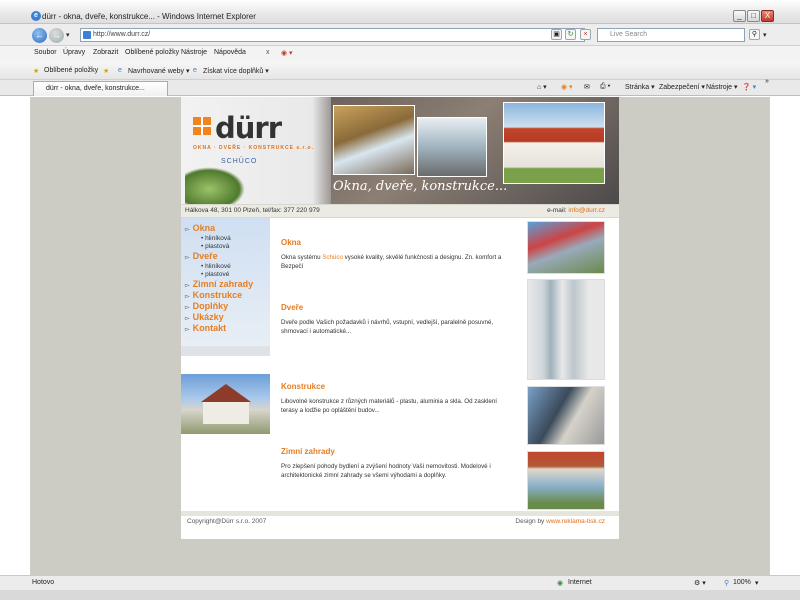 The image size is (800, 600). What do you see at coordinates (74, 52) in the screenshot?
I see `menu-edit: Úpravy` at bounding box center [74, 52].